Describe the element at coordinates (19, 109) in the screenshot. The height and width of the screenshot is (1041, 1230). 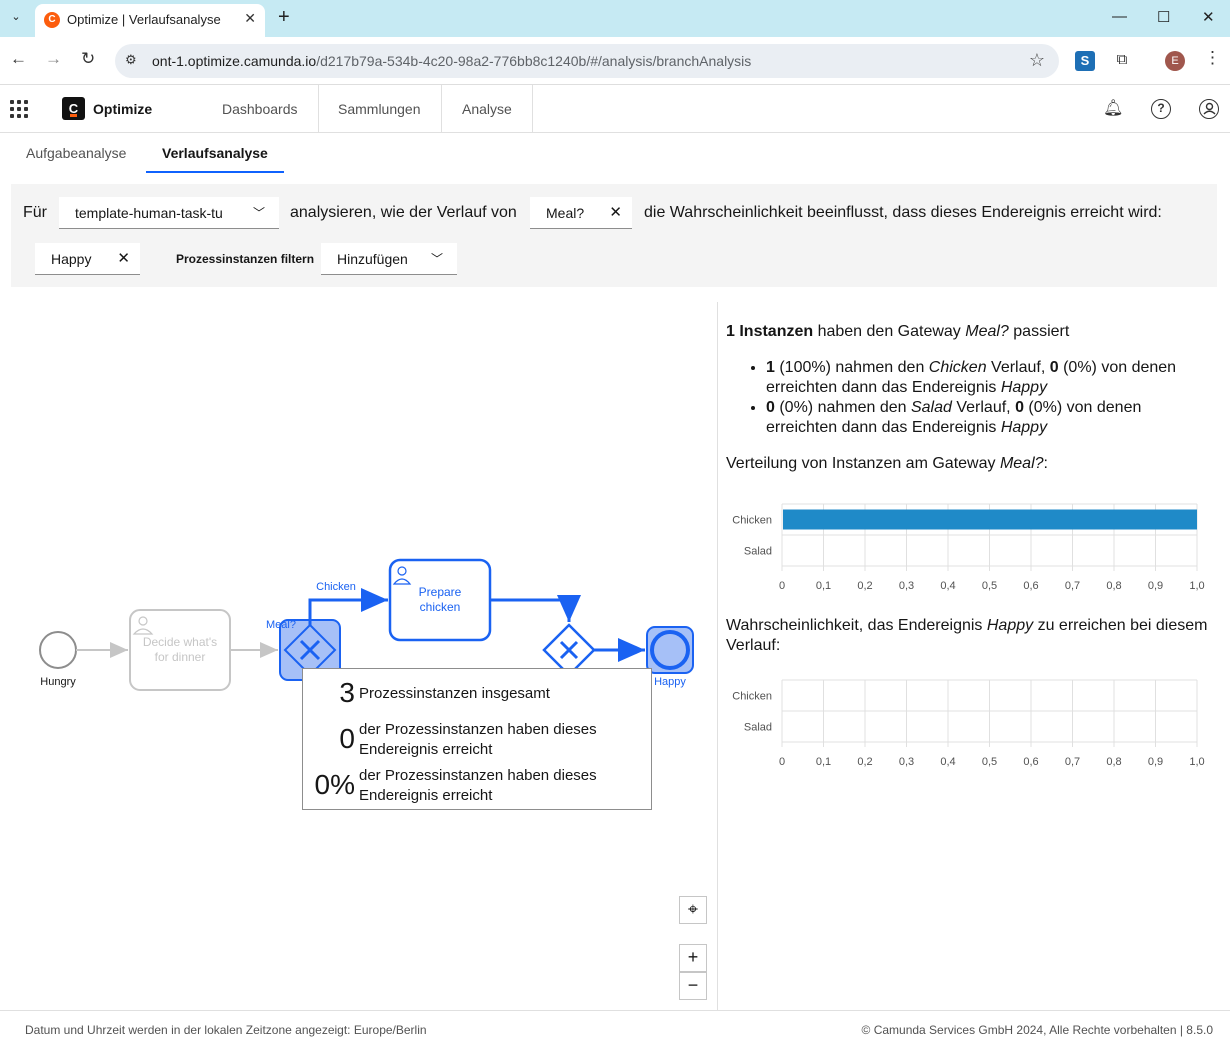
I see `app-switcher-icon` at that location.